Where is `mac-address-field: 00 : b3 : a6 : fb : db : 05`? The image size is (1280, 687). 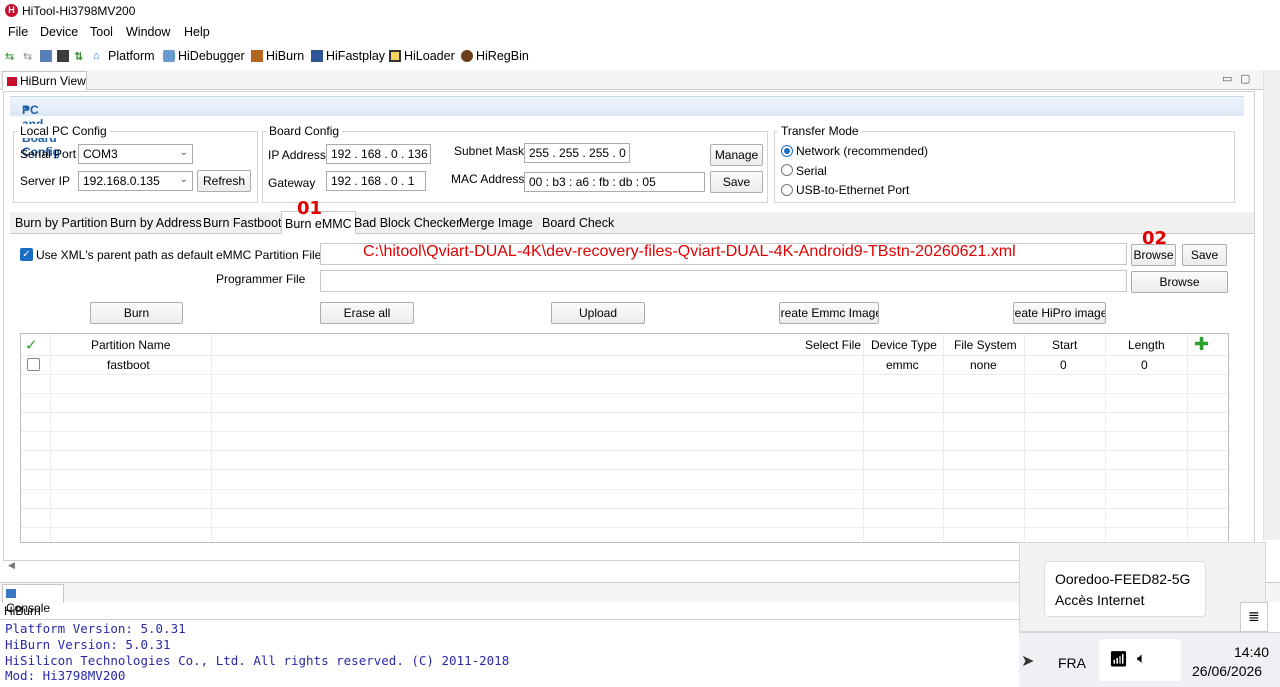 mac-address-field: 00 : b3 : a6 : fb : db : 05 is located at coordinates (614, 182).